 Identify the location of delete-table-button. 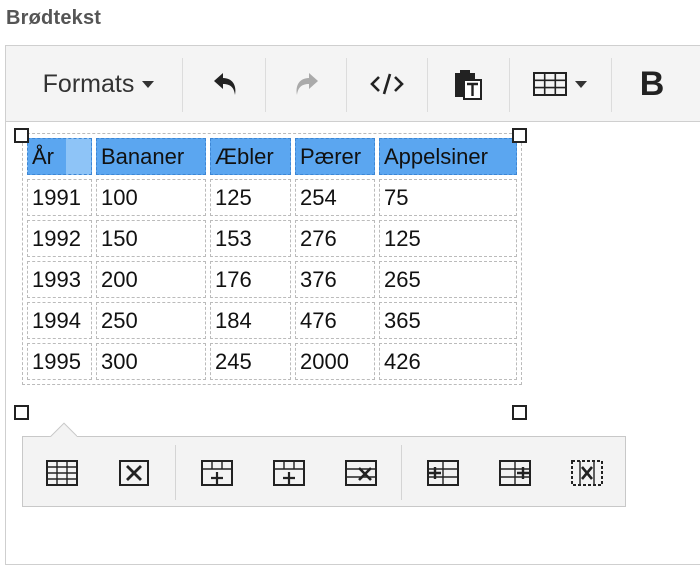
(134, 472).